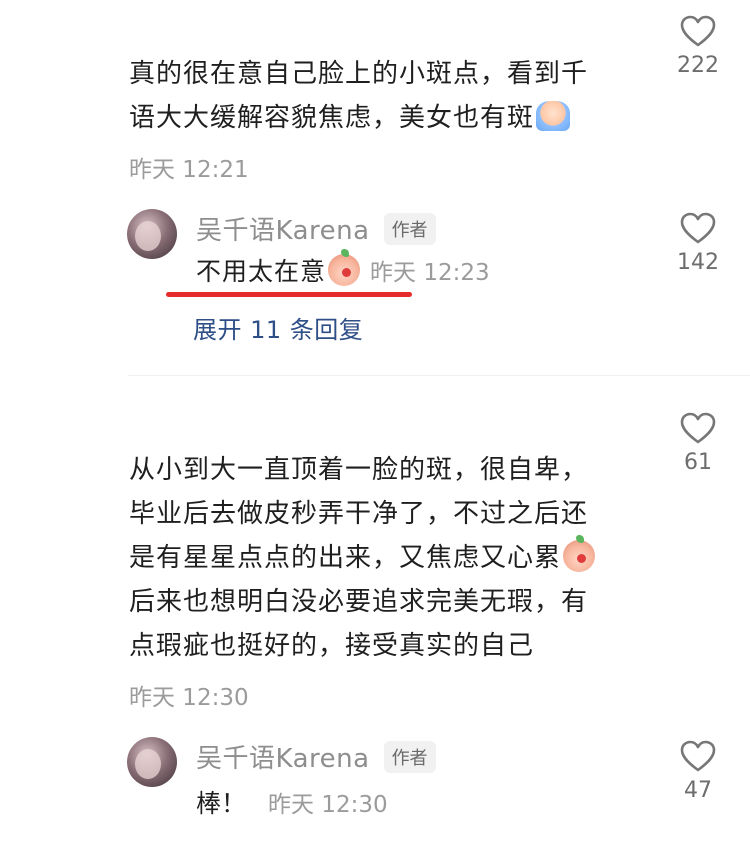 The height and width of the screenshot is (842, 750). I want to click on reply-1-text: 不用太在意, so click(261, 271).